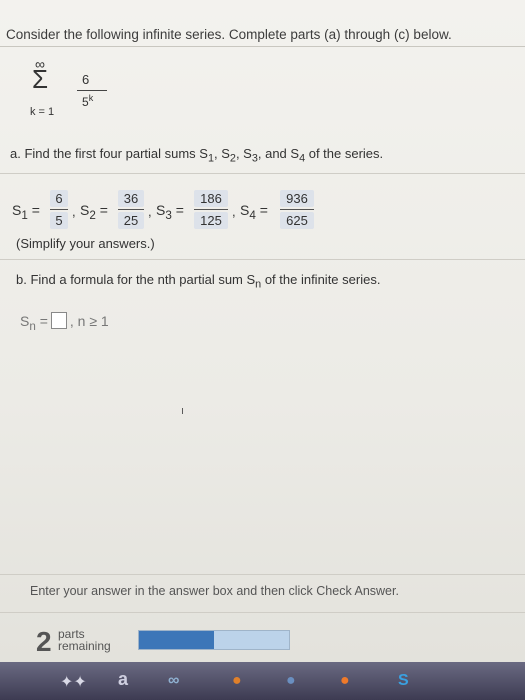 The image size is (525, 700). I want to click on taskbar-globe-icon: ●, so click(291, 681).